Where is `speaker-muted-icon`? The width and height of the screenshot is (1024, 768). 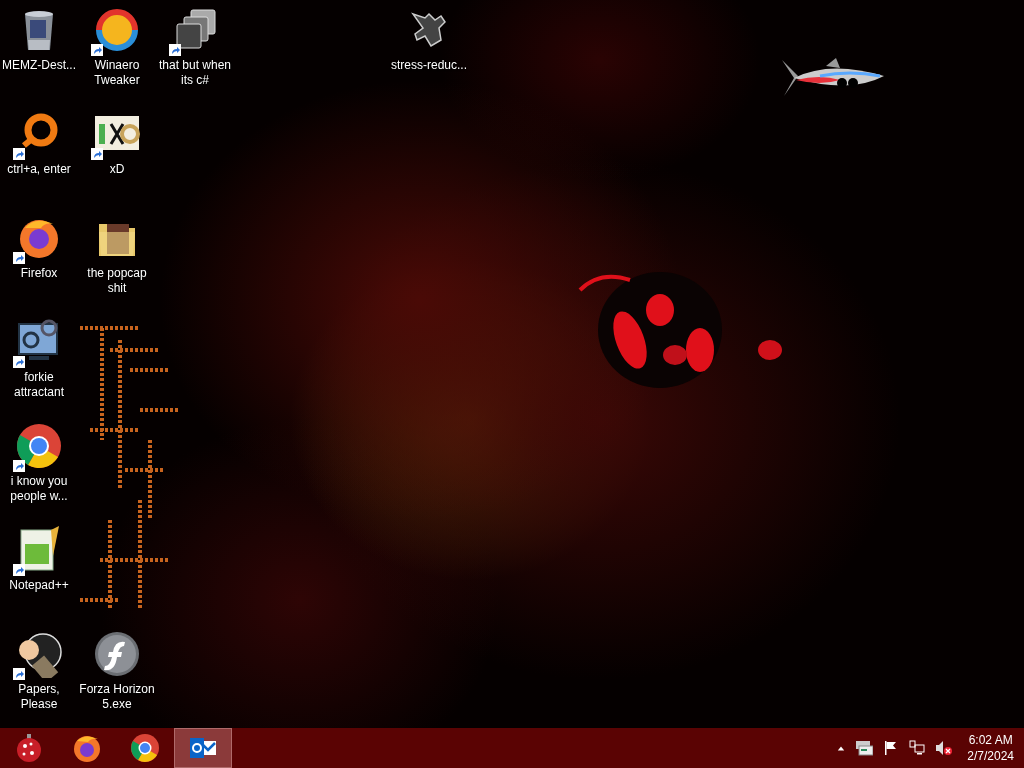 speaker-muted-icon is located at coordinates (944, 748).